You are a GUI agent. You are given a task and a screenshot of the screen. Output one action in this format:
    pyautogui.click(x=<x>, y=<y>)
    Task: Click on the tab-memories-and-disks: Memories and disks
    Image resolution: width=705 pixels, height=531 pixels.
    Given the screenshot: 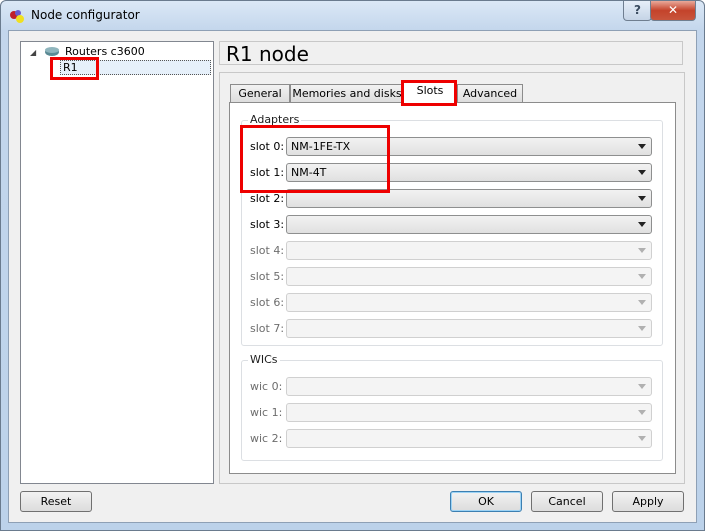 What is the action you would take?
    pyautogui.click(x=347, y=93)
    